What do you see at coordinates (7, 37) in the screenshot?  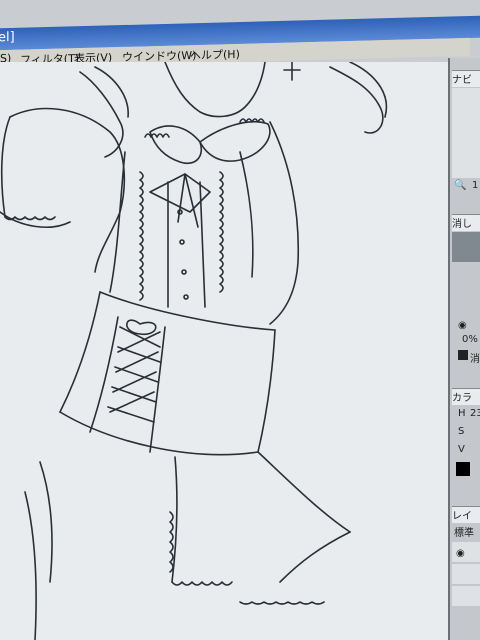 I see `window-title: el]` at bounding box center [7, 37].